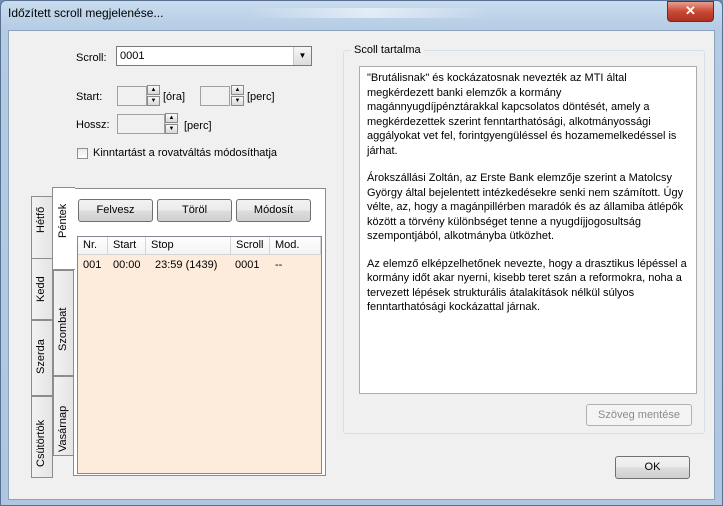  I want to click on duration-spinner: ▲ ▼, so click(171, 124).